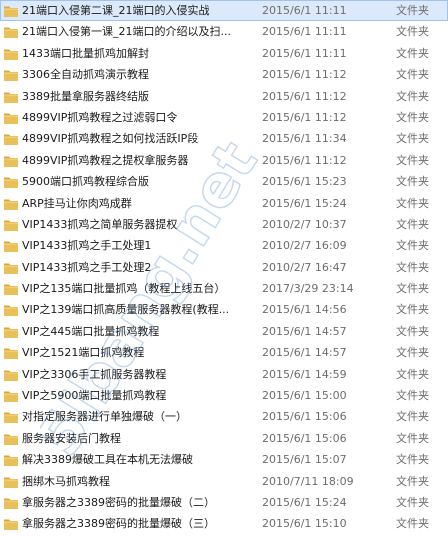 The image size is (448, 537). Describe the element at coordinates (85, 53) in the screenshot. I see `file-name: 1433端口批量抓鸡加解封` at that location.